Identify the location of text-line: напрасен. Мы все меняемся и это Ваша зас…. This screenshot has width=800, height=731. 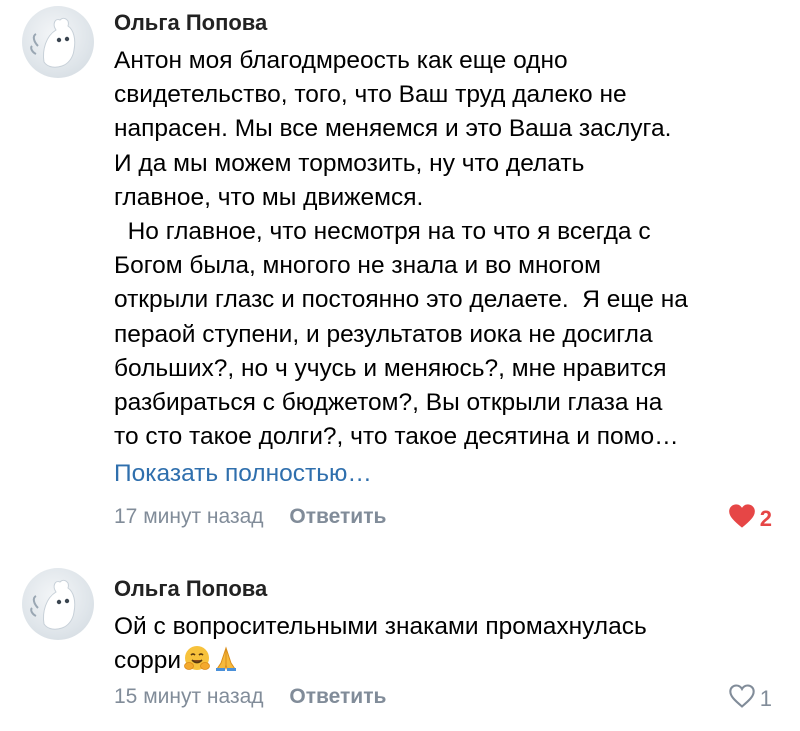
(393, 129).